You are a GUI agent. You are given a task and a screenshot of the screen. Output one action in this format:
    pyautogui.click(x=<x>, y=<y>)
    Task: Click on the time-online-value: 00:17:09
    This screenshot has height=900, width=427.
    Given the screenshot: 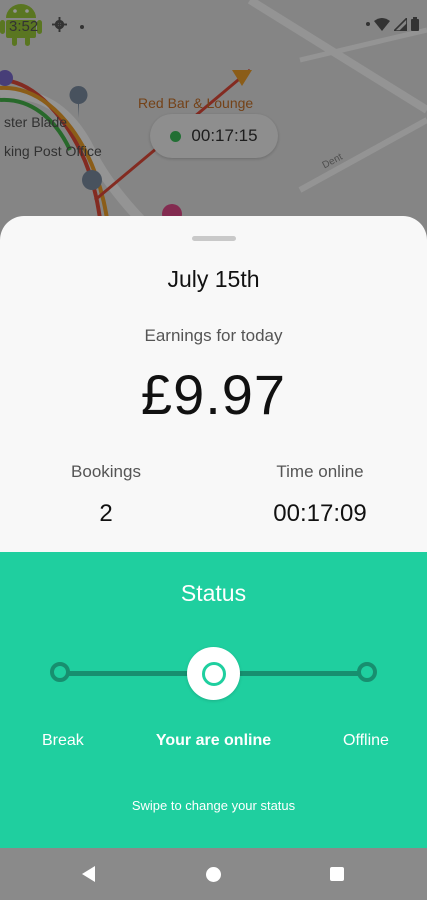 What is the action you would take?
    pyautogui.click(x=320, y=513)
    